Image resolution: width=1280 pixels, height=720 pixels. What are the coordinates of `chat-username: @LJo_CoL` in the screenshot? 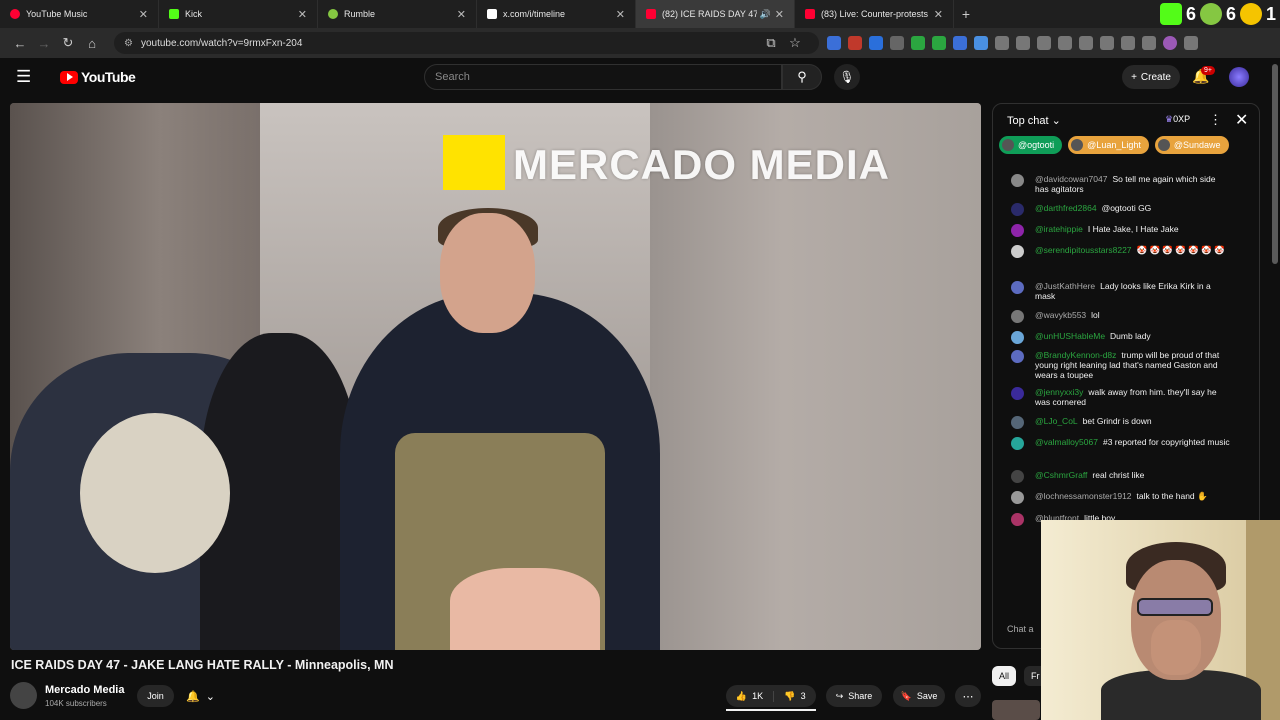 It's located at (1056, 421).